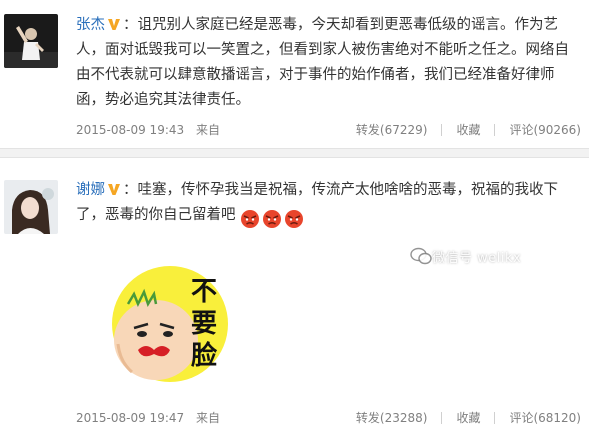 This screenshot has width=589, height=440. I want to click on sticker-image: 不 要 脸, so click(164, 324).